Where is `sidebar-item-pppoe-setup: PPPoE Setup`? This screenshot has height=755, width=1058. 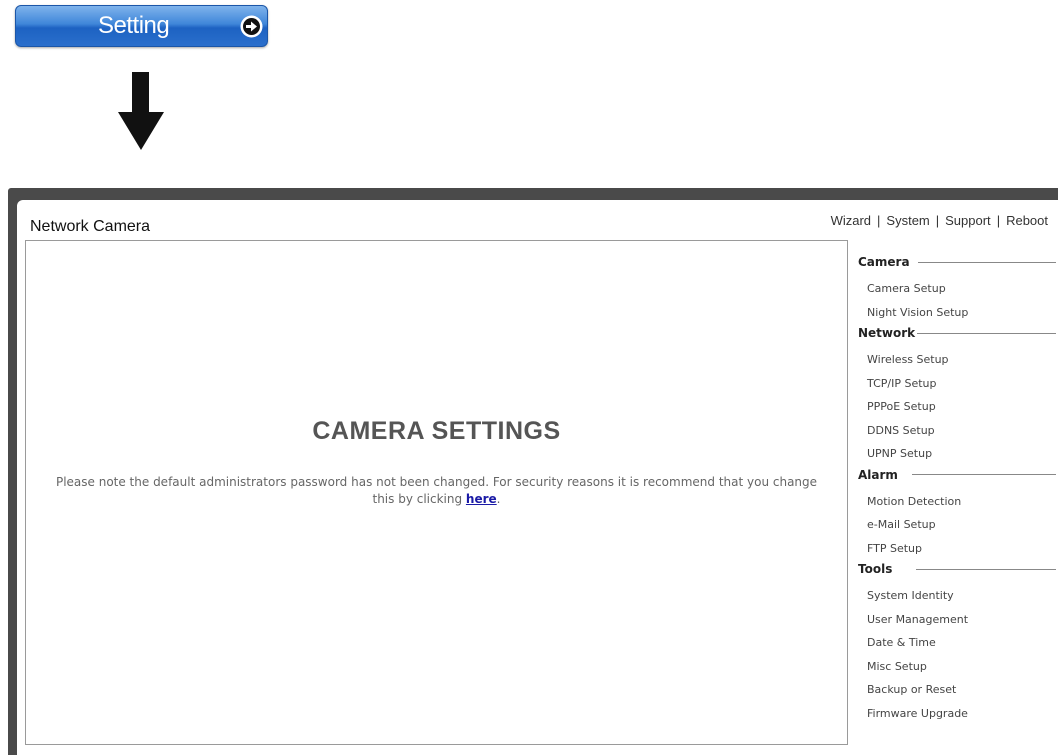 sidebar-item-pppoe-setup: PPPoE Setup is located at coordinates (957, 407).